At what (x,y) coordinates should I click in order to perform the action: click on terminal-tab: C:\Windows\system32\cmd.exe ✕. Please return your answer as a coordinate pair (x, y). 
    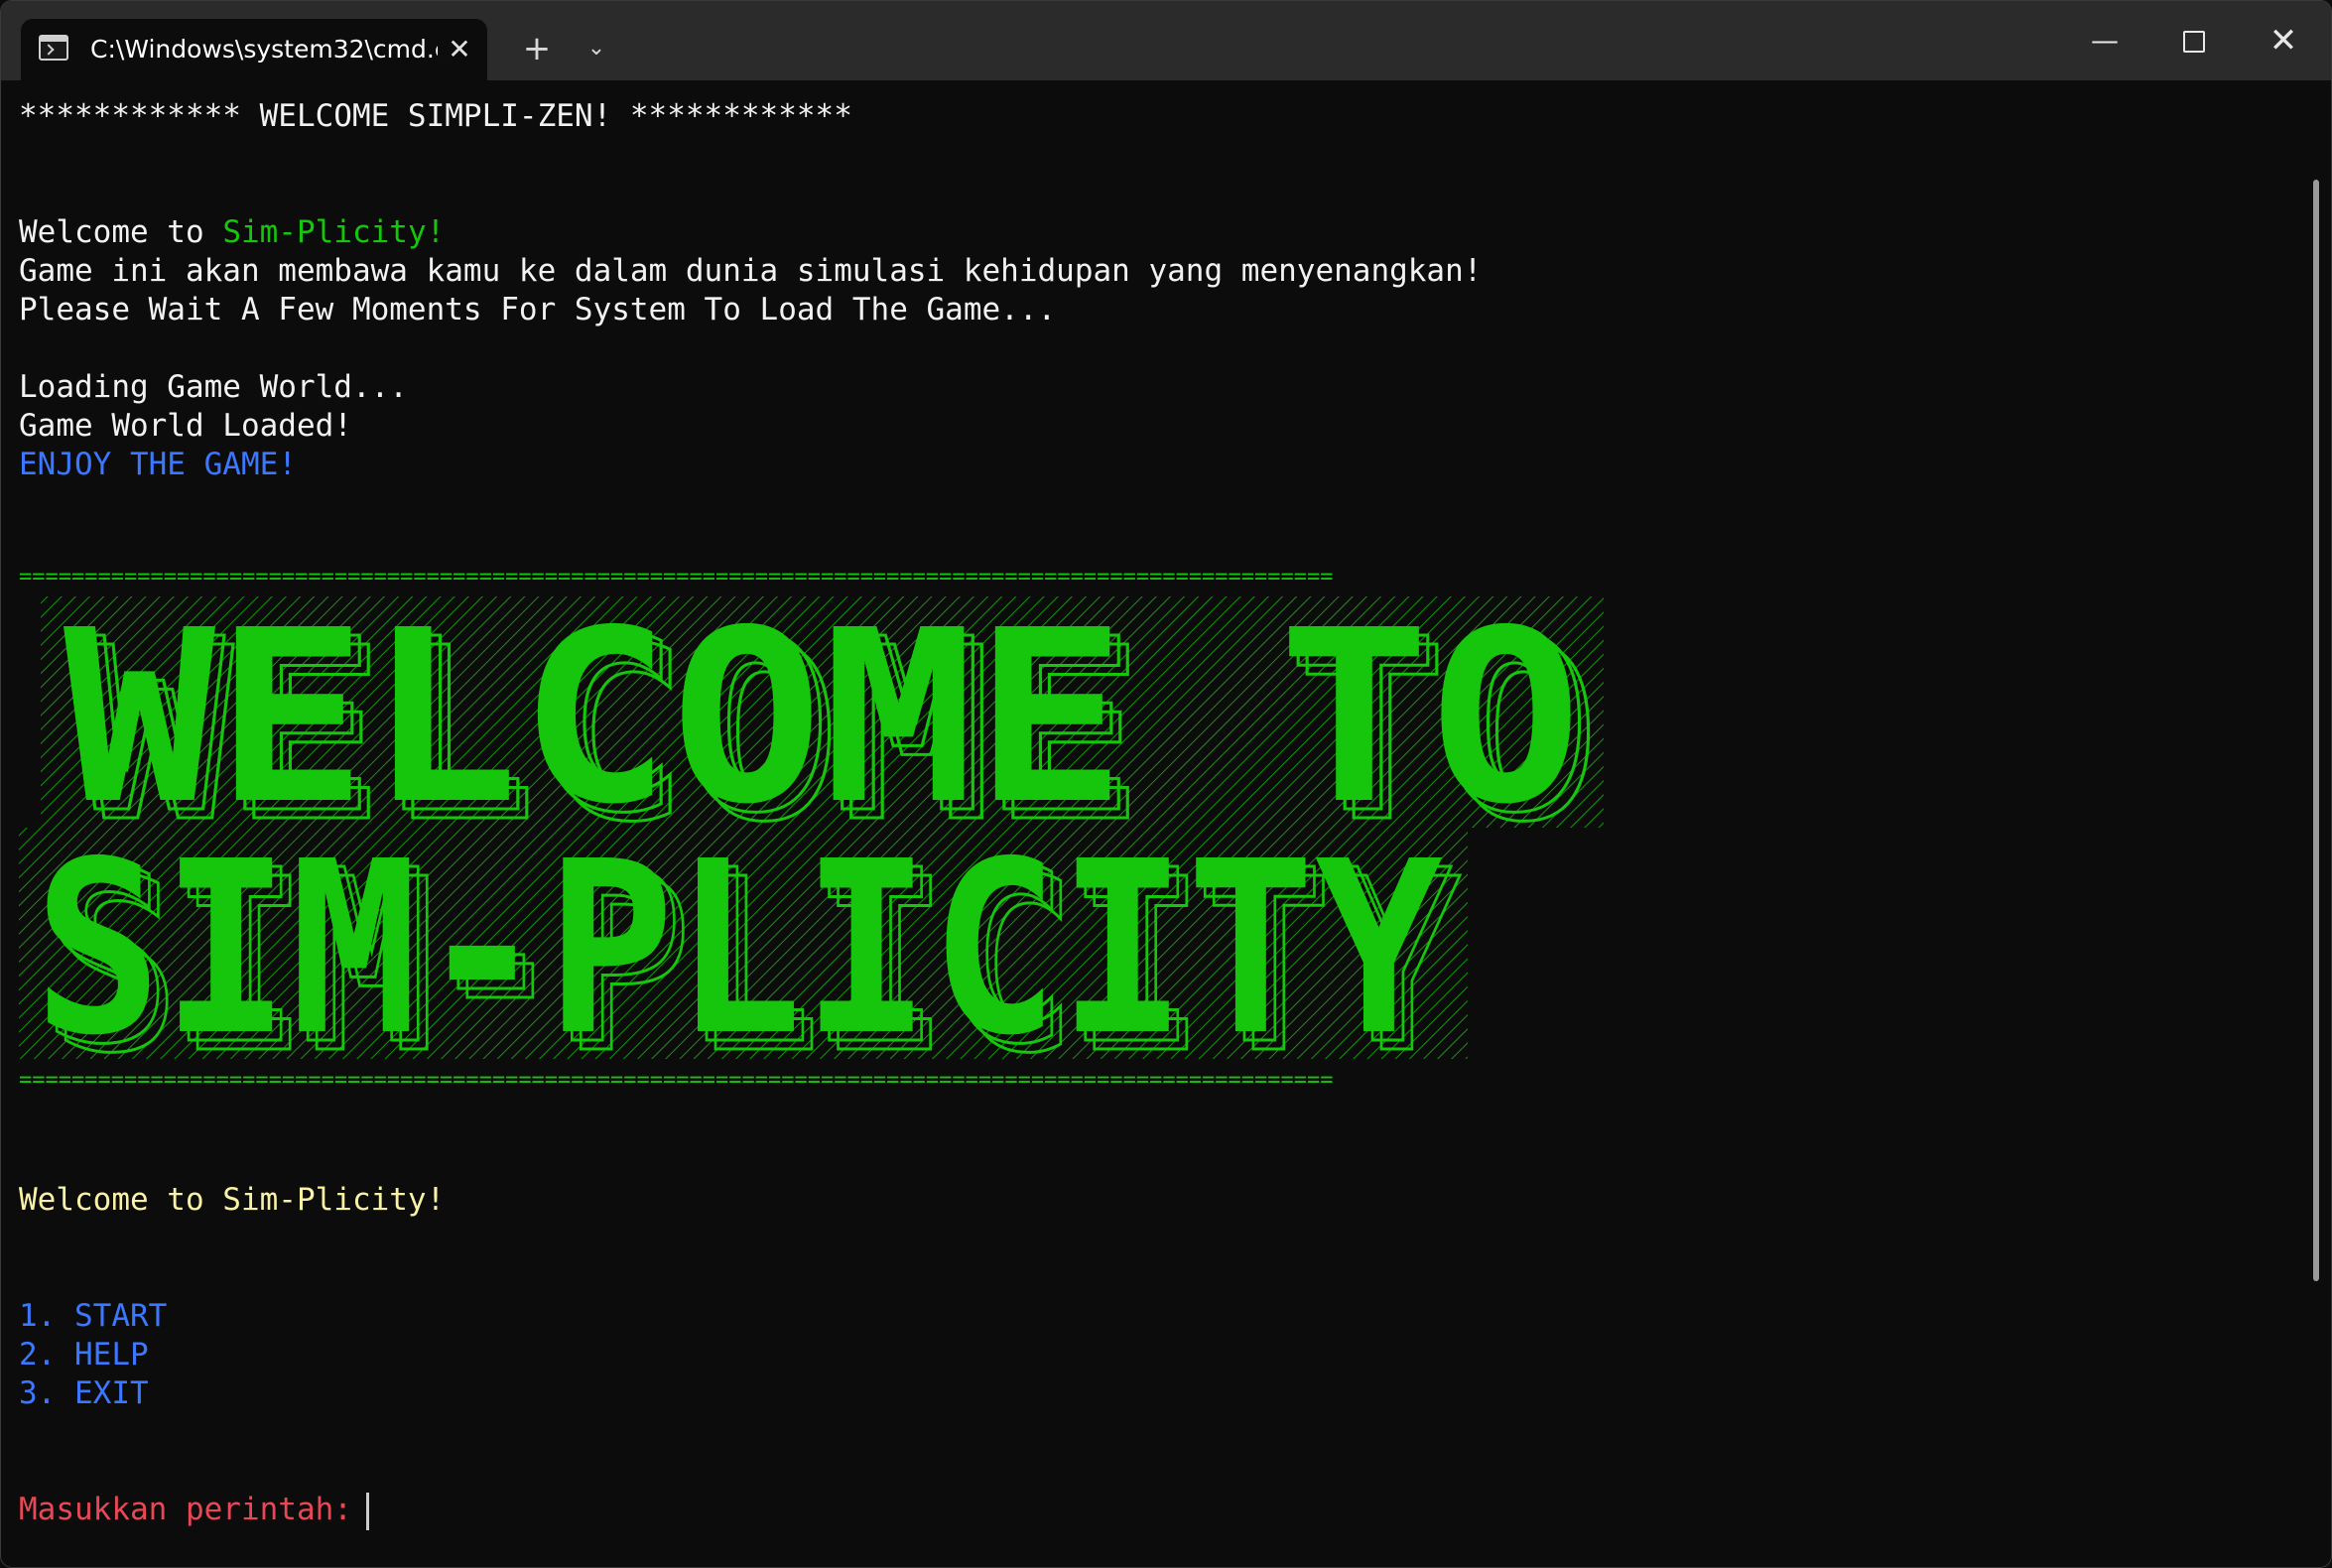
    Looking at the image, I should click on (254, 49).